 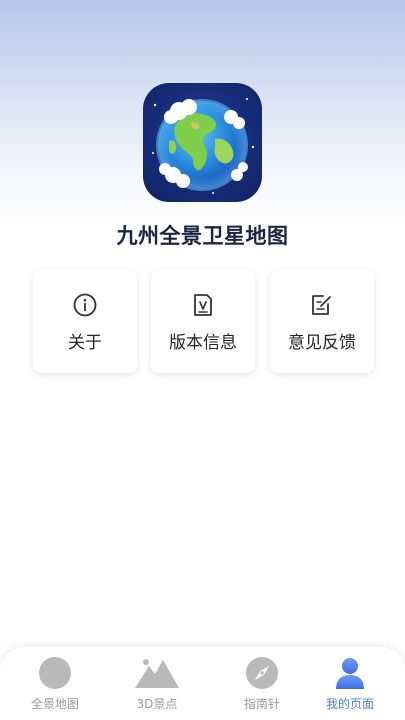 I want to click on tab-label: 指南针, so click(x=261, y=704).